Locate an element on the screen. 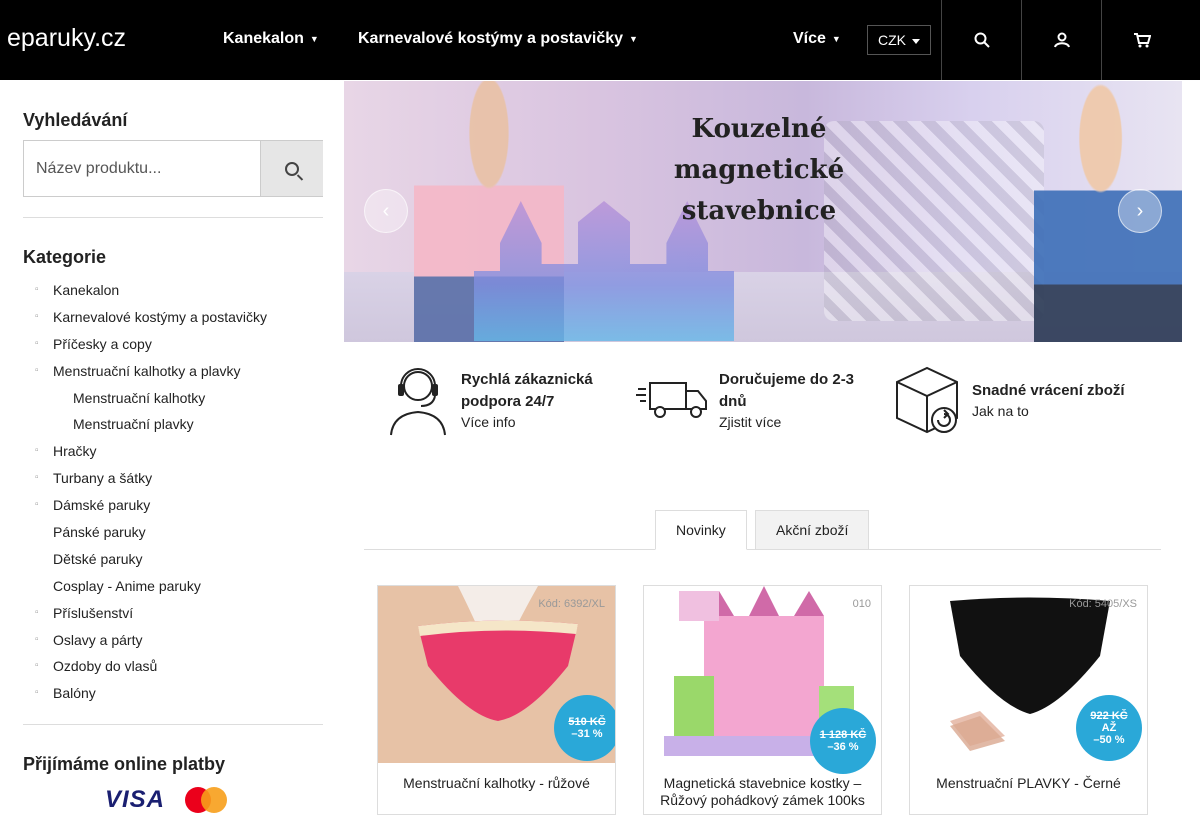 This screenshot has height=815, width=1200. banner-prev-button: ‹ is located at coordinates (386, 211).